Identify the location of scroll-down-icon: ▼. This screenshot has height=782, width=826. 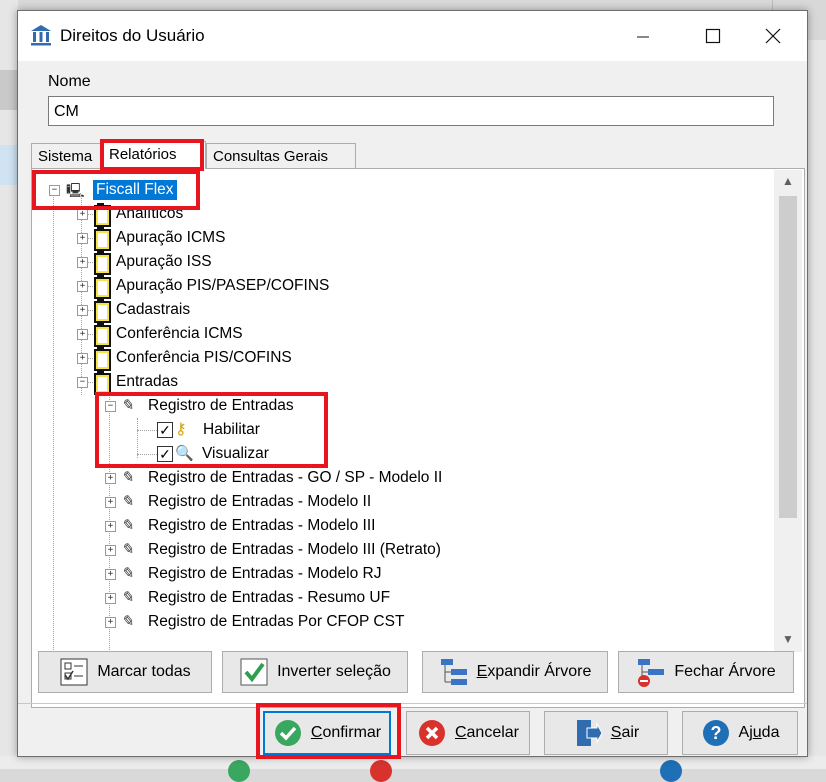
(788, 639).